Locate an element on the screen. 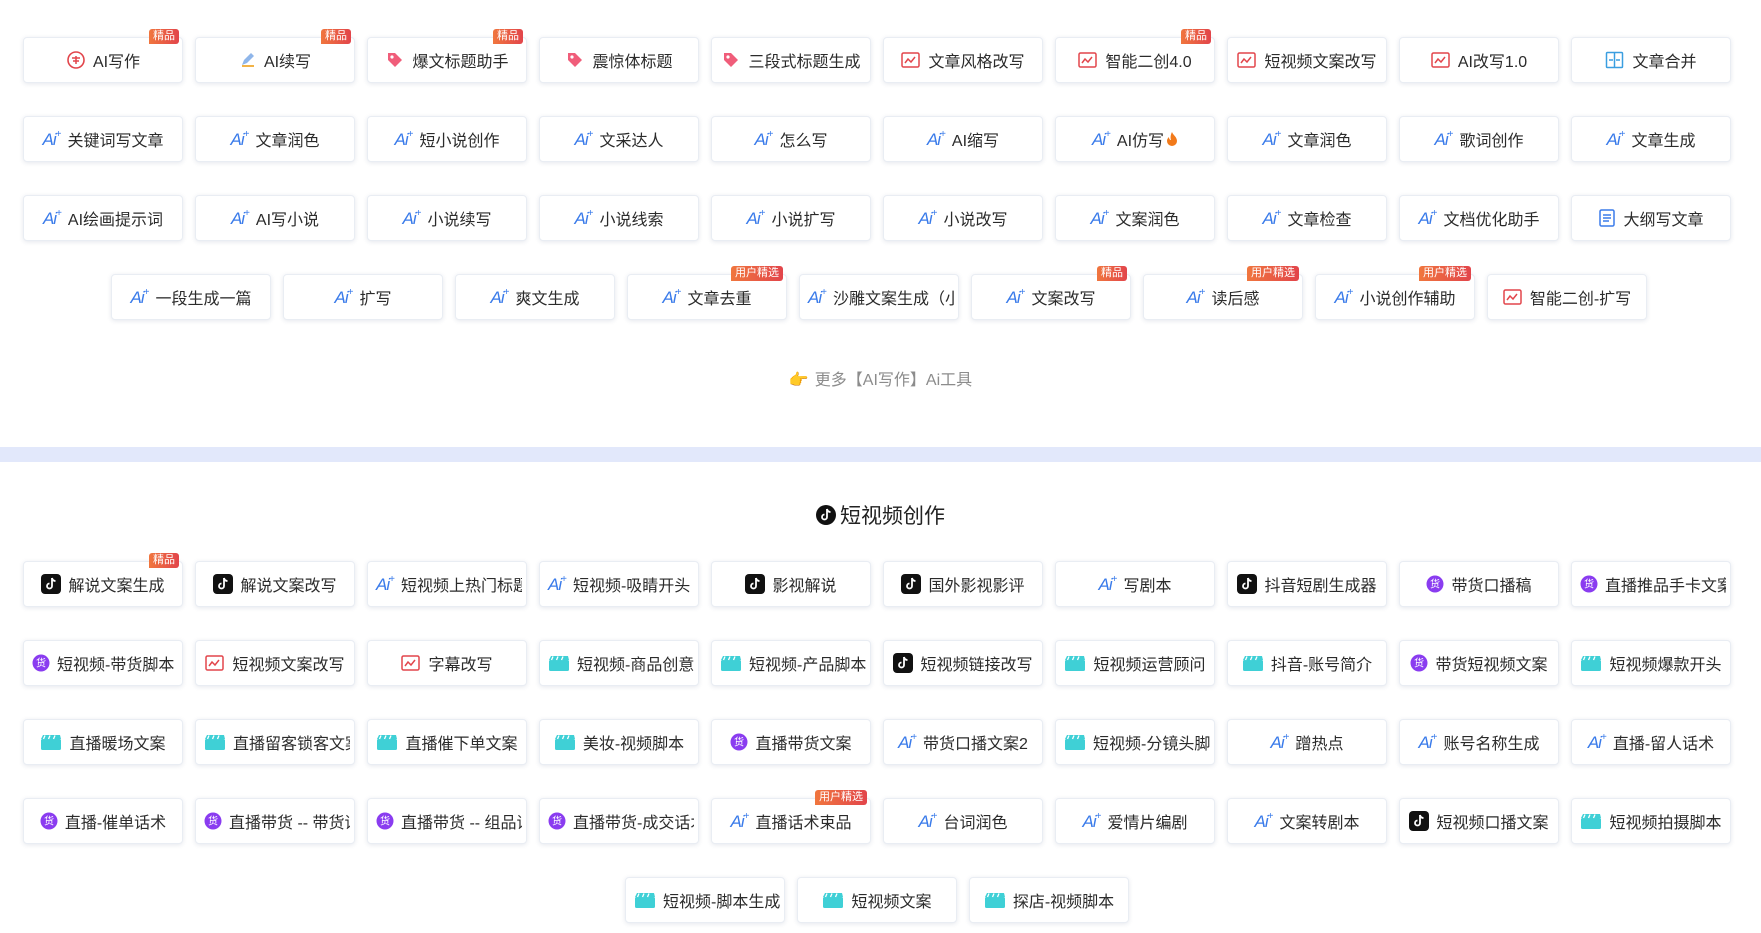 Image resolution: width=1761 pixels, height=933 pixels. ai-writing-tool-card: Ai+ 扩写 is located at coordinates (363, 297).